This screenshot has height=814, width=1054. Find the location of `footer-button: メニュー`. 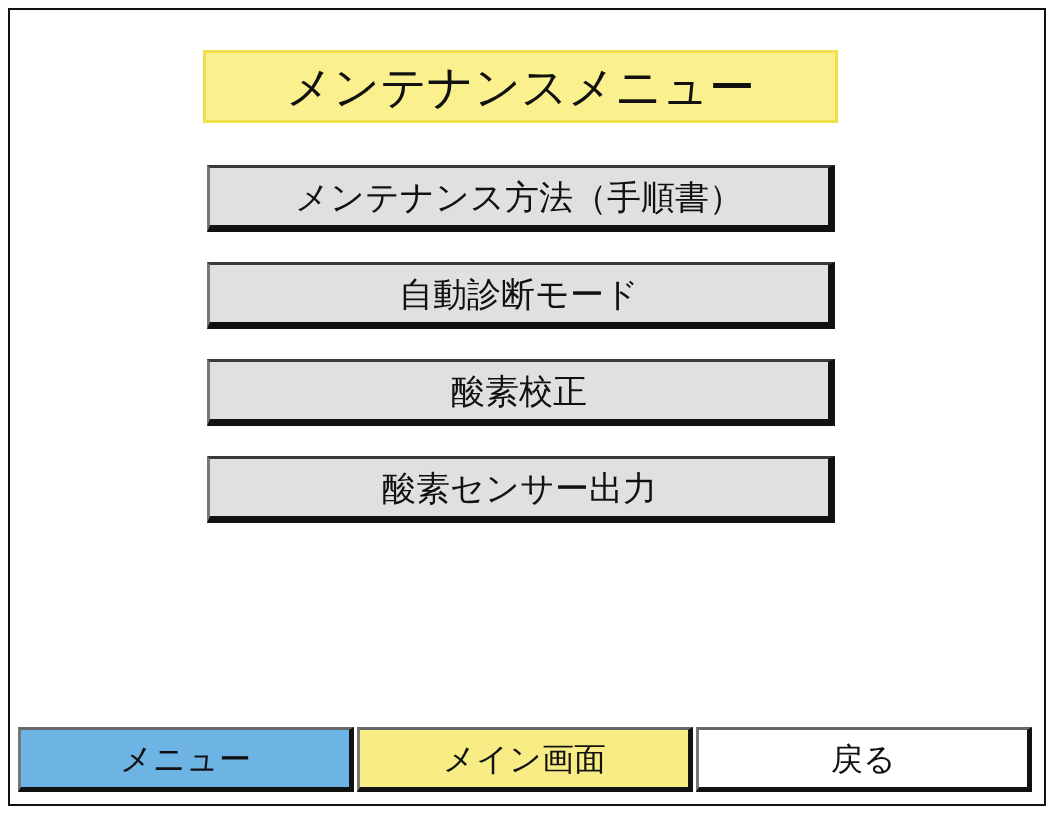

footer-button: メニュー is located at coordinates (186, 759).